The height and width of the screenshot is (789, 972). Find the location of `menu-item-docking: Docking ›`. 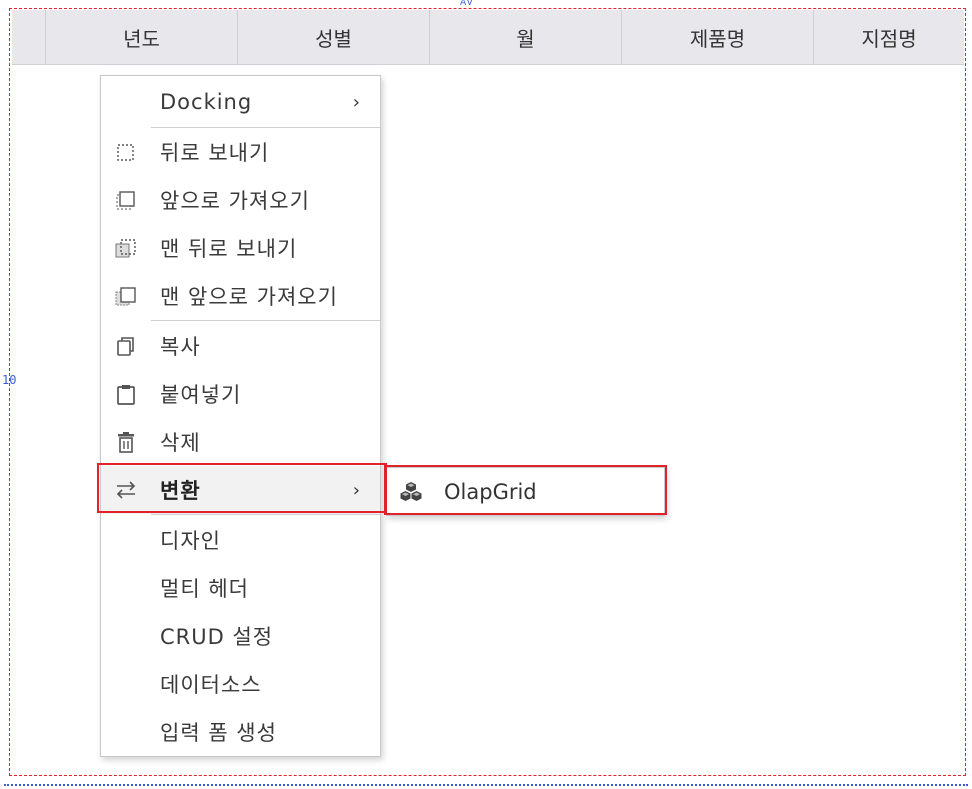

menu-item-docking: Docking › is located at coordinates (240, 102).